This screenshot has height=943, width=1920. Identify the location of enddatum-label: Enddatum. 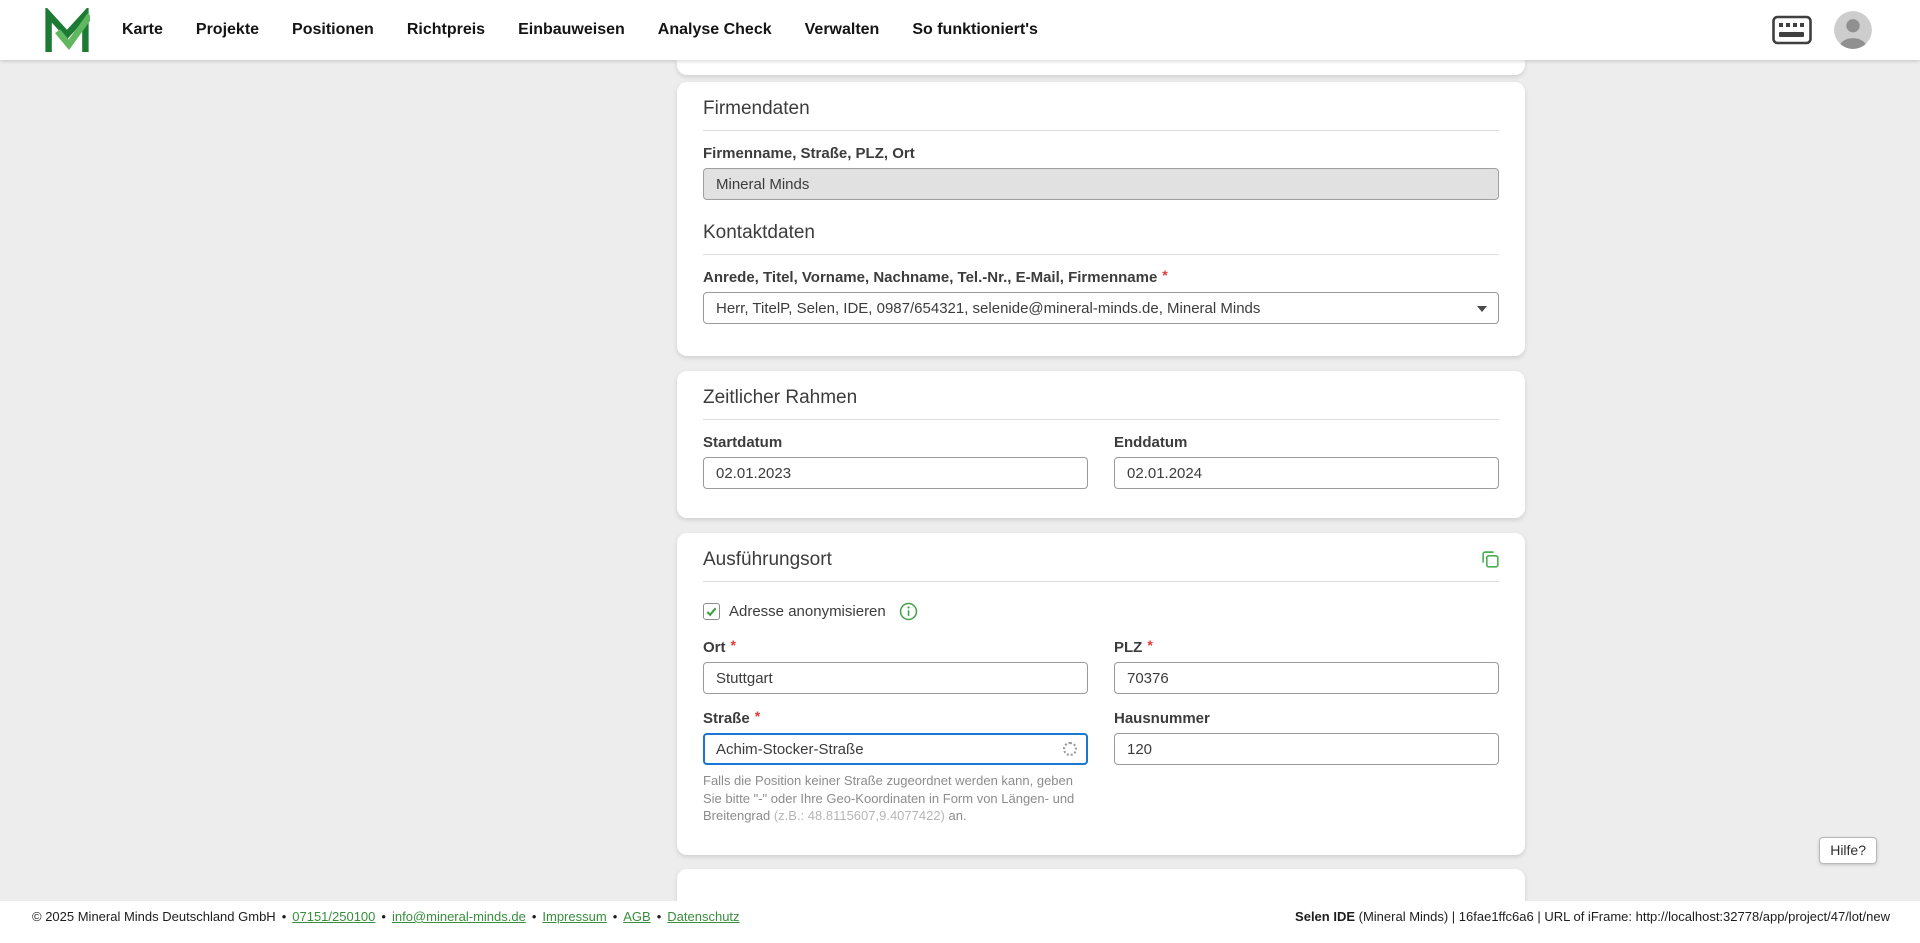
(1151, 442).